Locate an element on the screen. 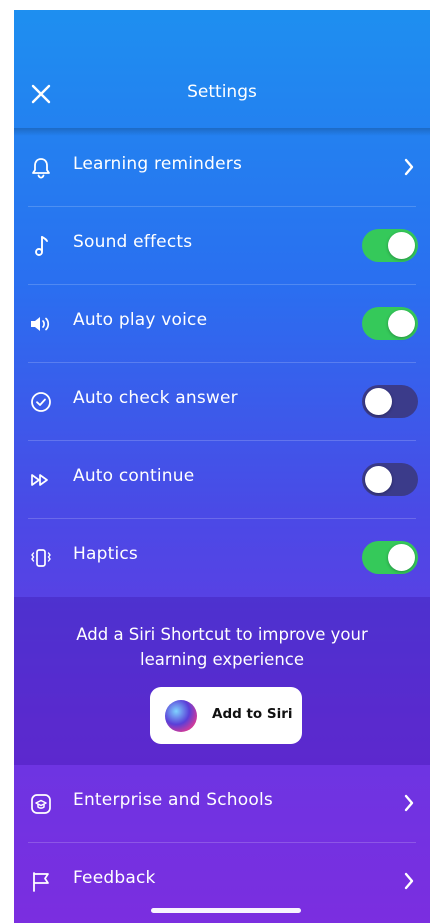 The width and height of the screenshot is (430, 923). check-circle-icon is located at coordinates (41, 402).